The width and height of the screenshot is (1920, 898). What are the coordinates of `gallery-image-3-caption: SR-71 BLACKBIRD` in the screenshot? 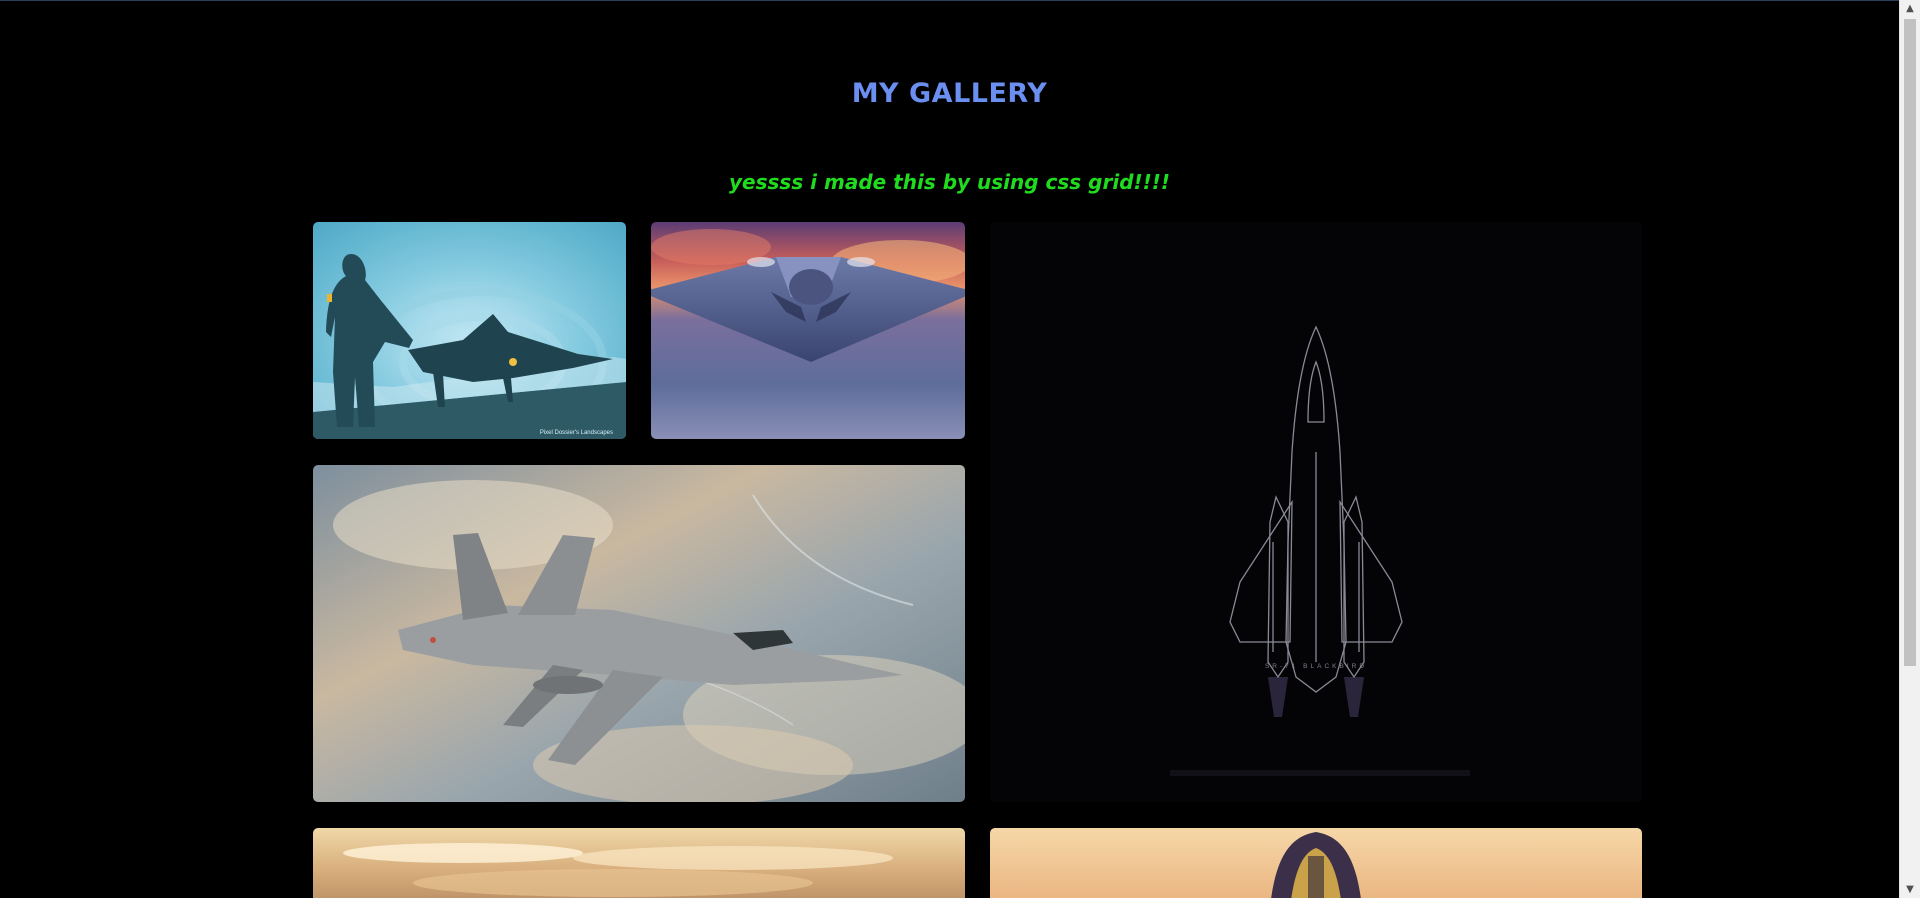 It's located at (1316, 666).